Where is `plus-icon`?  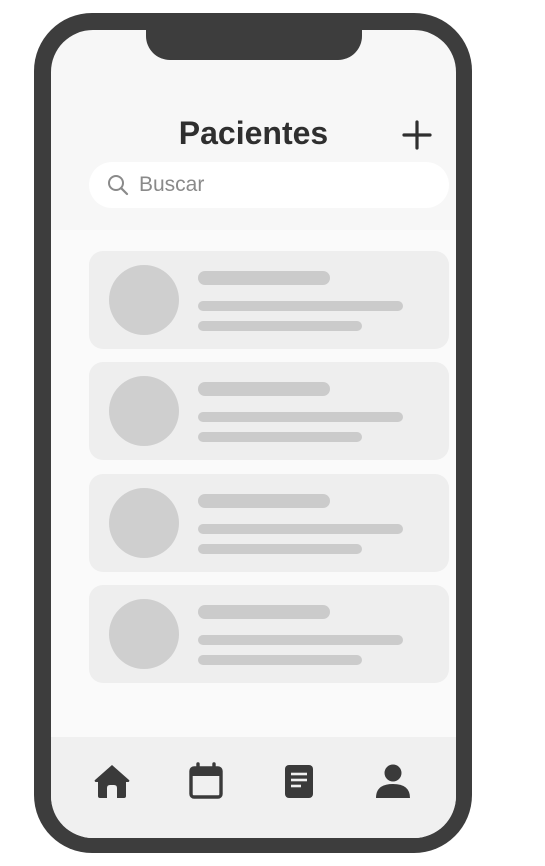
plus-icon is located at coordinates (417, 135).